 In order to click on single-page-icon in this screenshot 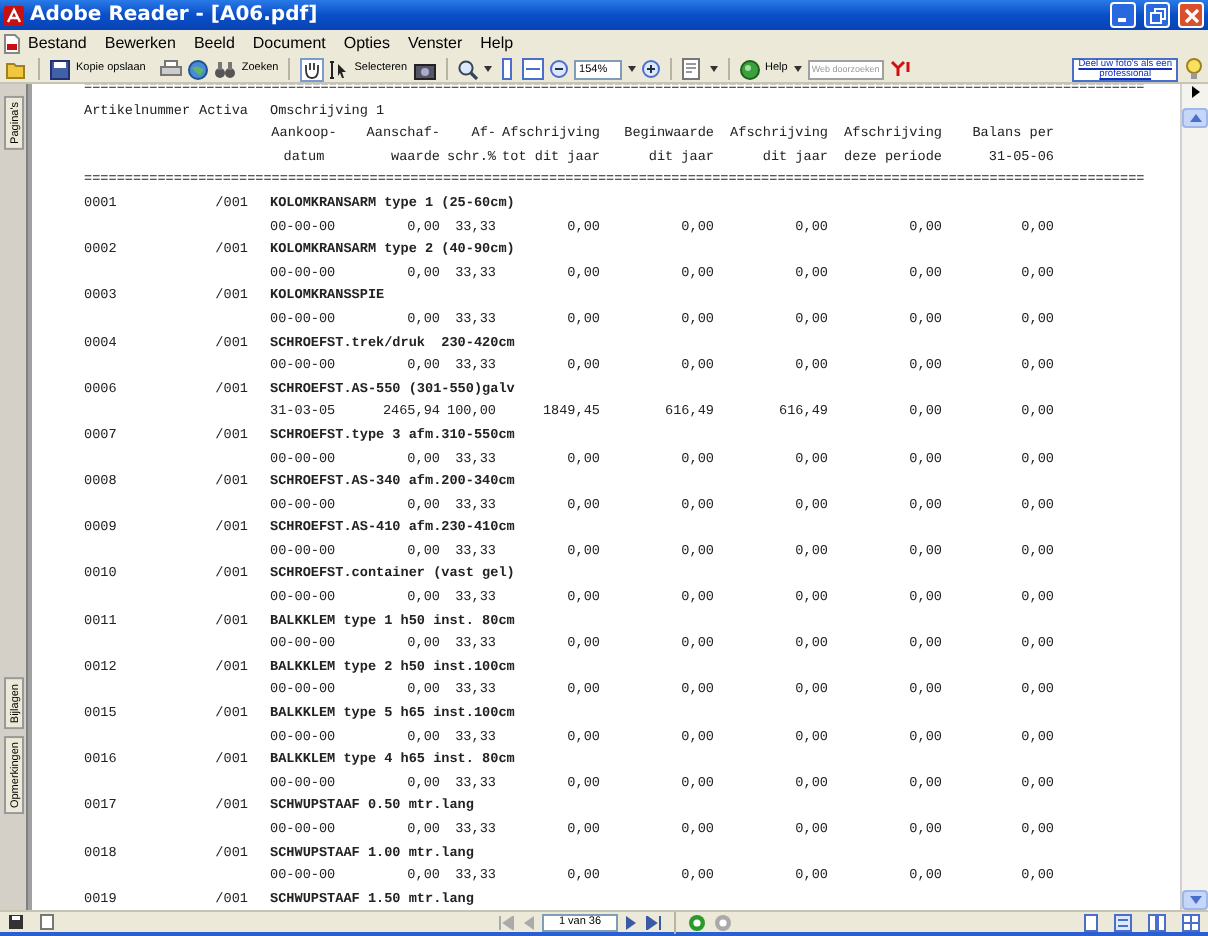, I will do `click(1091, 922)`.